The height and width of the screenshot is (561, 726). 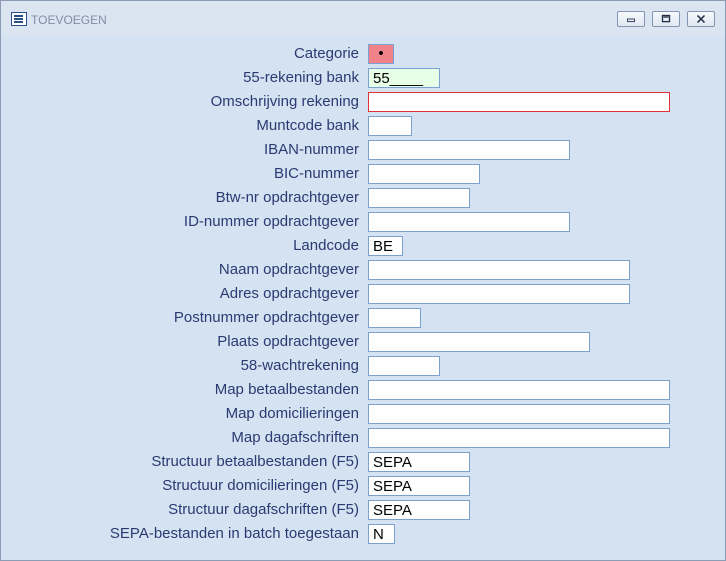 I want to click on muntcode-bank-label: Muntcode bank, so click(x=307, y=125).